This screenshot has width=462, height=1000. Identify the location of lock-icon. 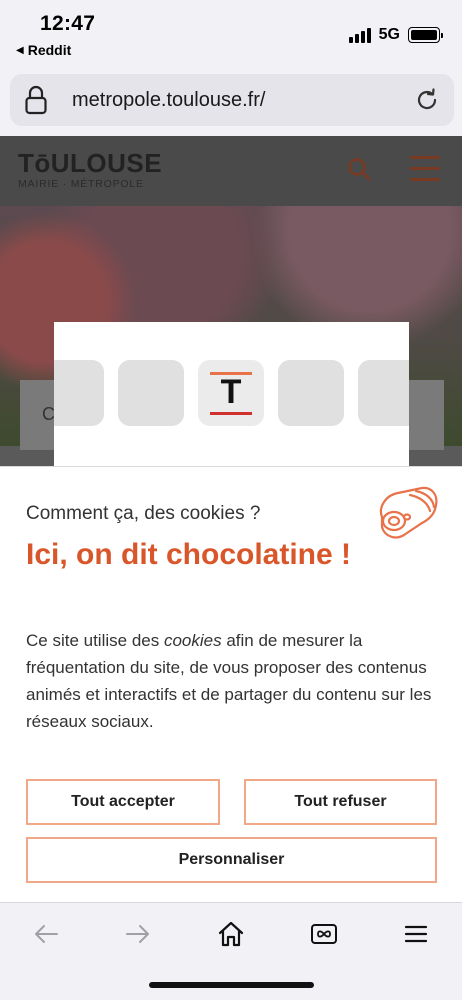
(36, 100).